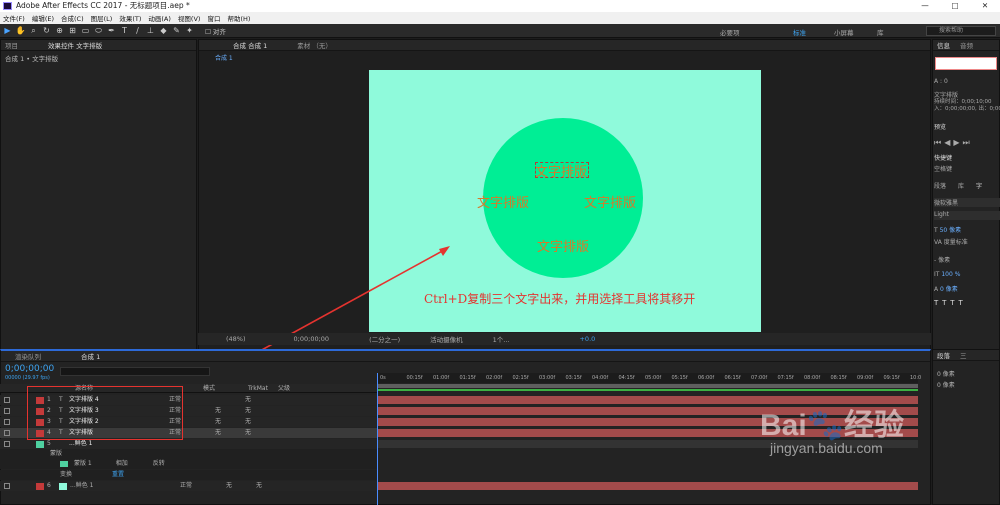 The height and width of the screenshot is (505, 1000). I want to click on menu-animation: 动画(A), so click(159, 18).